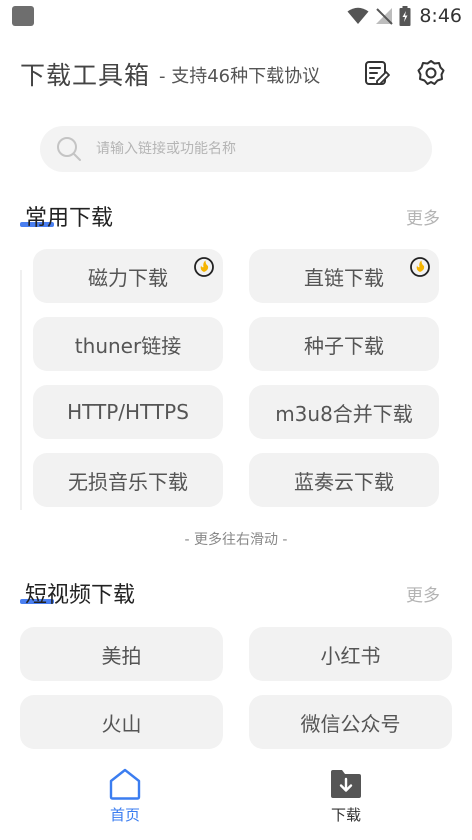  What do you see at coordinates (80, 595) in the screenshot?
I see `section-title: 短视频下载` at bounding box center [80, 595].